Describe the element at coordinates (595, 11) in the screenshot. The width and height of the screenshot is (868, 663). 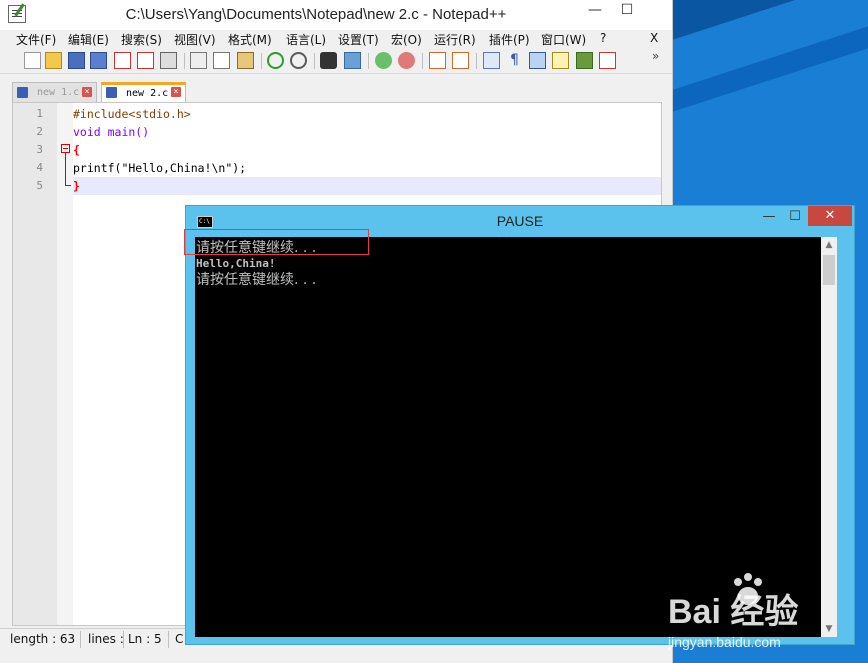
I see `minimize-button: —` at that location.